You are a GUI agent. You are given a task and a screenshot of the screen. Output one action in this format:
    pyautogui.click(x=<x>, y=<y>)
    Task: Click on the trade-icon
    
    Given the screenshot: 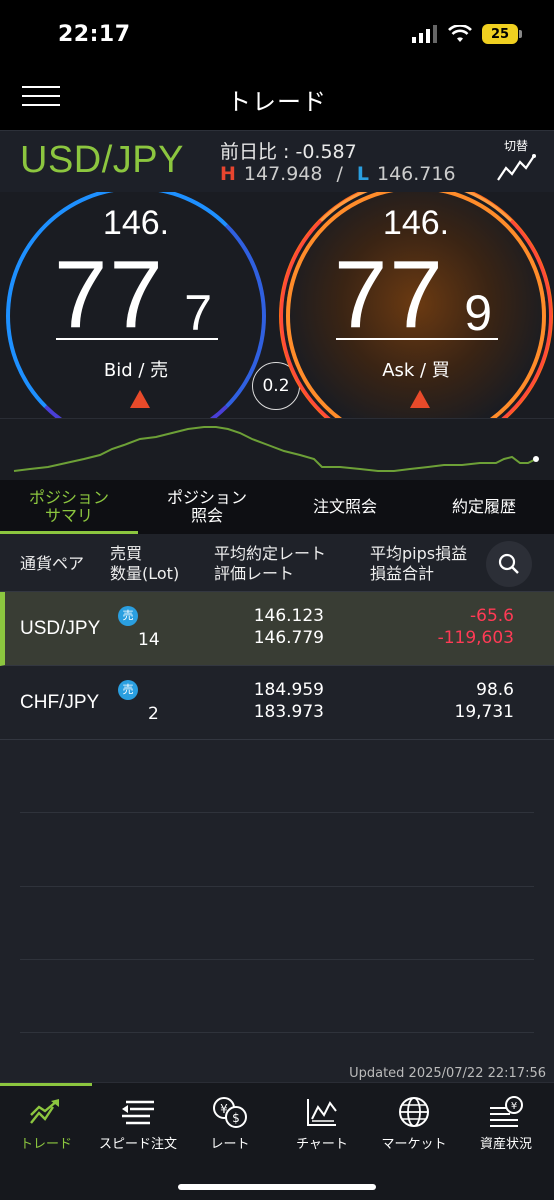 What is the action you would take?
    pyautogui.click(x=44, y=1111)
    